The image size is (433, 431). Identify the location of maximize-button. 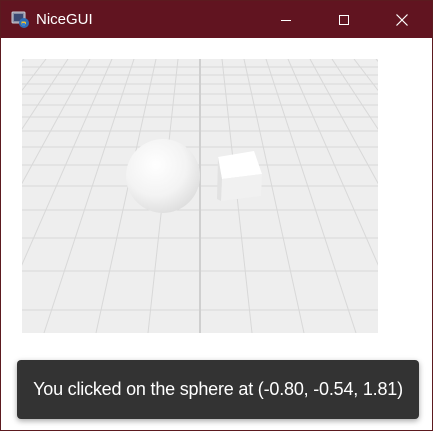
(344, 19).